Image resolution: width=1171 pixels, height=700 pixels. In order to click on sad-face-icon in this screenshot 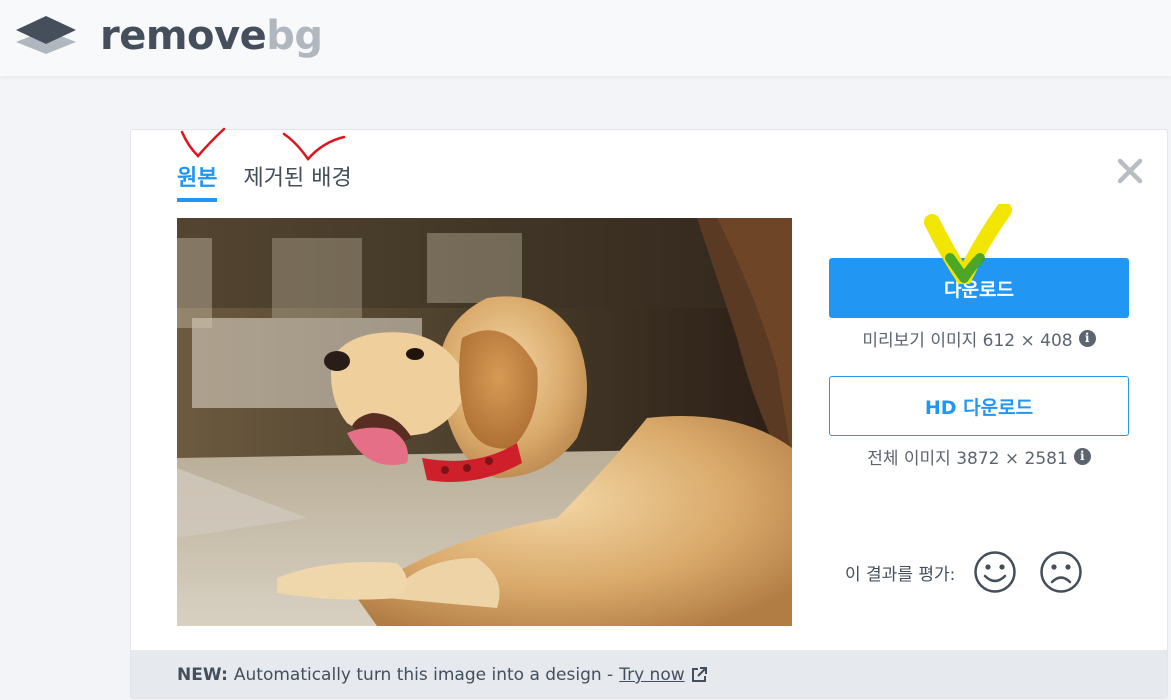, I will do `click(1061, 572)`.